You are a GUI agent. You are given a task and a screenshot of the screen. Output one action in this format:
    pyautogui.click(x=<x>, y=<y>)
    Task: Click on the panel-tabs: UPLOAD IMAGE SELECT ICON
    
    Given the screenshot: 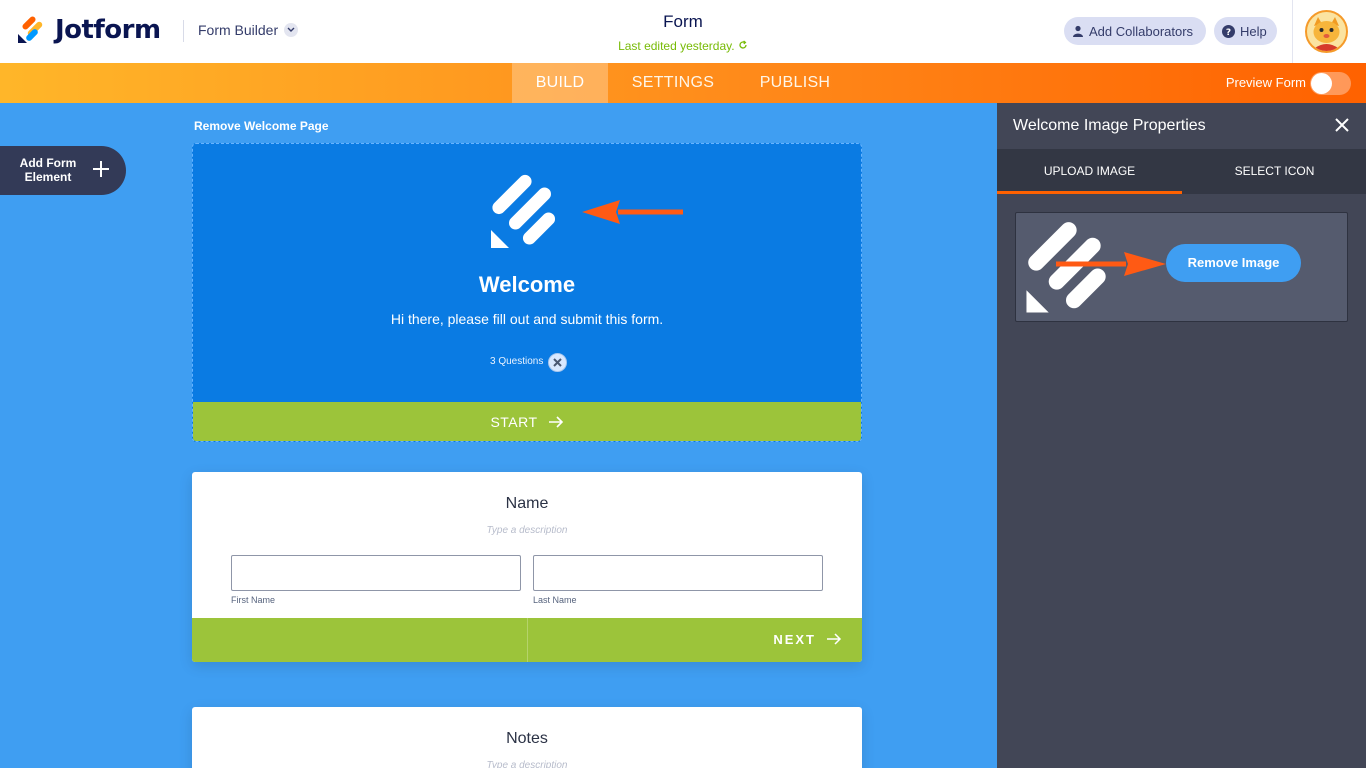 What is the action you would take?
    pyautogui.click(x=1181, y=171)
    